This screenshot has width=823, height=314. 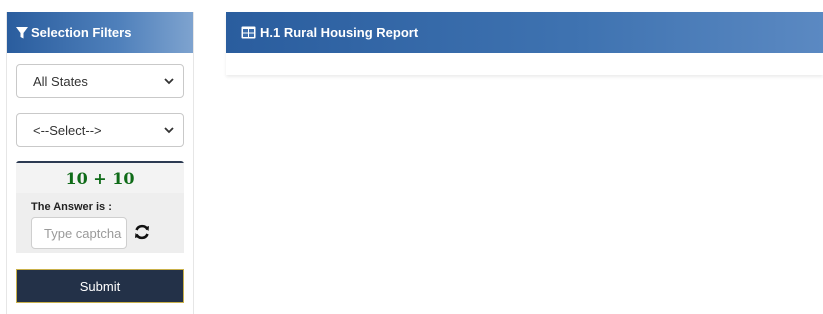 I want to click on secondary-select: <--Select-->, so click(x=100, y=130).